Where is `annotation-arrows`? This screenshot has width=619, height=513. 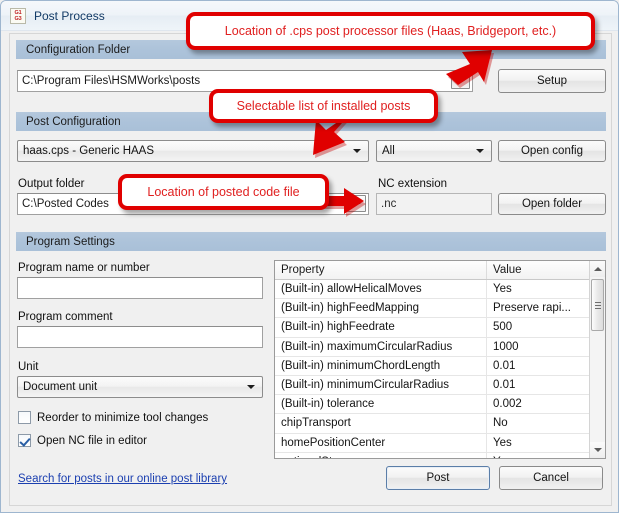
annotation-arrows is located at coordinates (403, 133).